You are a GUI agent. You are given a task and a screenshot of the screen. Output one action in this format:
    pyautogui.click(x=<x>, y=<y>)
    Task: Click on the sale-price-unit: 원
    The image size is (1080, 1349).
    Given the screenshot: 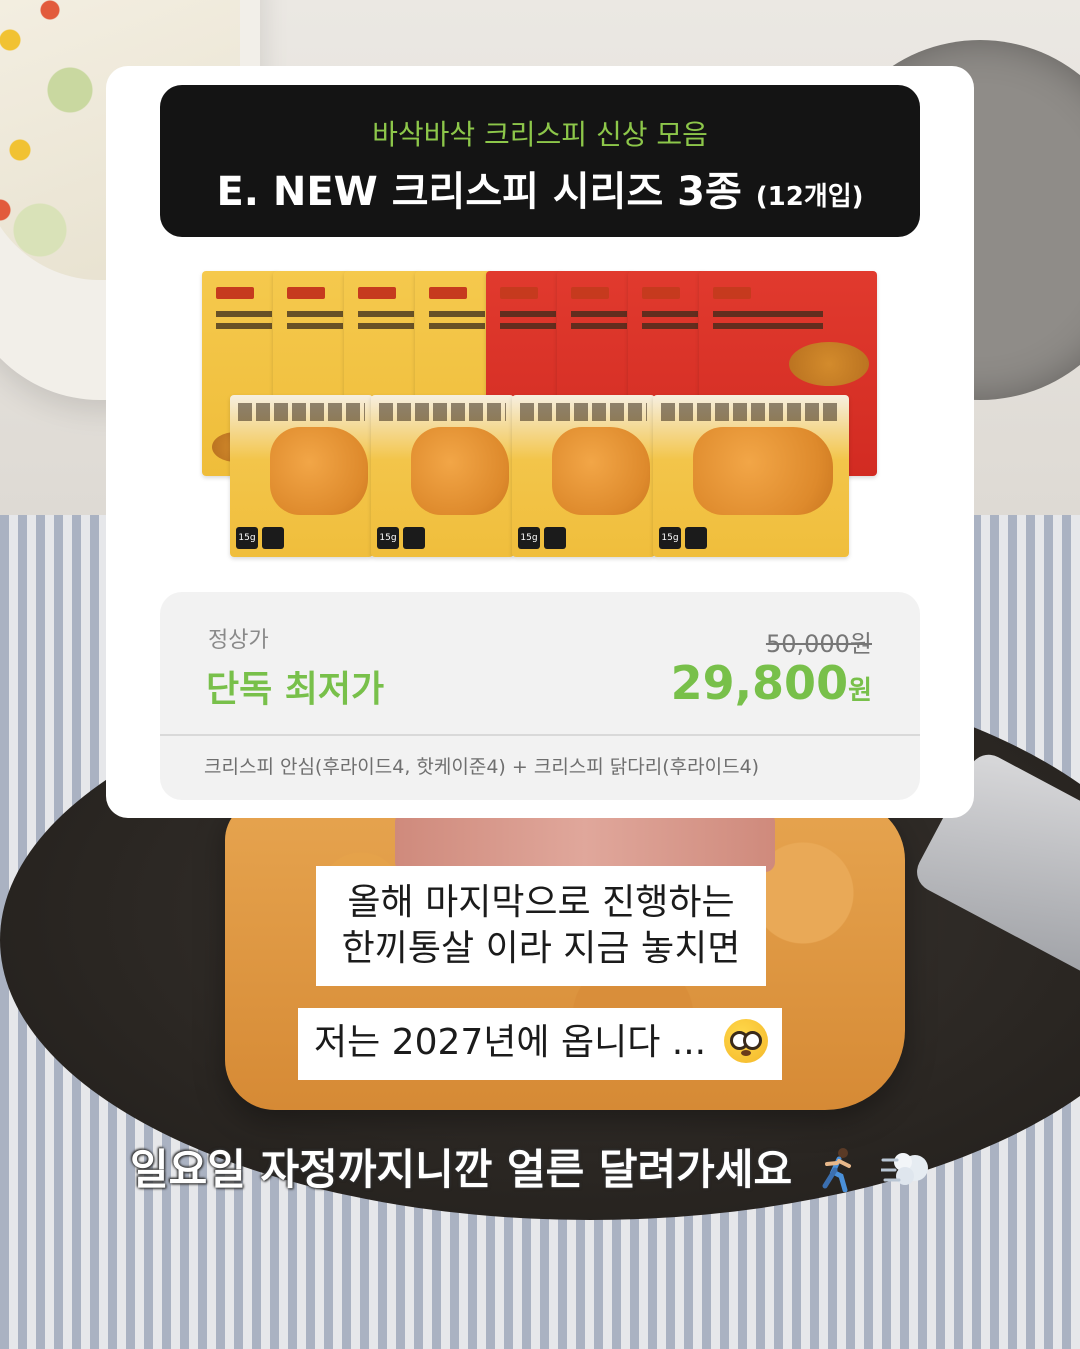 What is the action you would take?
    pyautogui.click(x=860, y=691)
    